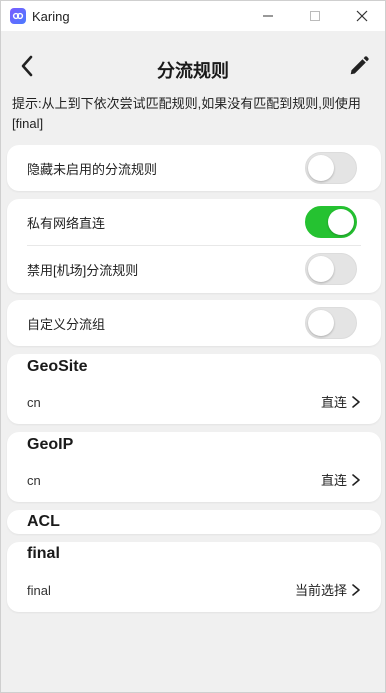 Image resolution: width=386 pixels, height=693 pixels. Describe the element at coordinates (50, 444) in the screenshot. I see `geoip-title: GeoIP` at that location.